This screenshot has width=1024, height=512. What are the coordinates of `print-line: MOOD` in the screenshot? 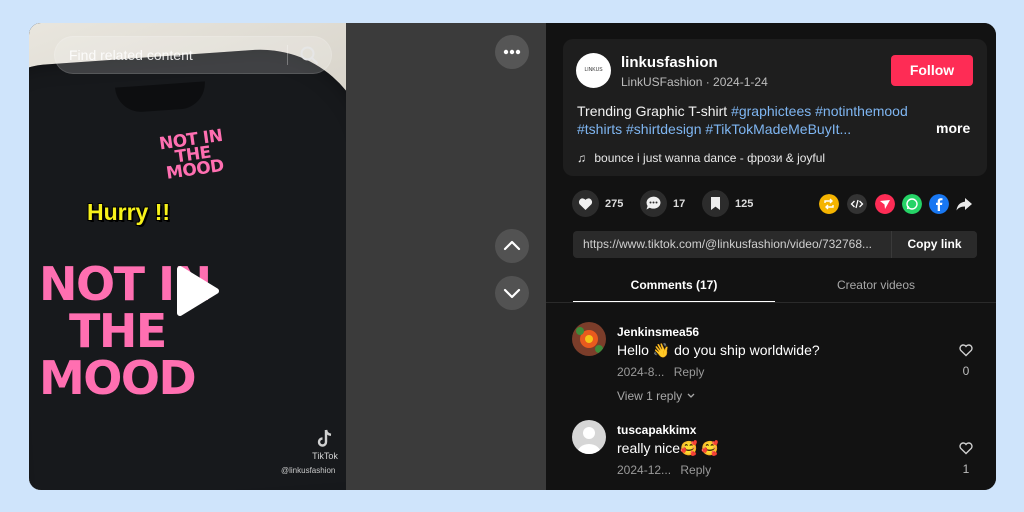 It's located at (118, 378).